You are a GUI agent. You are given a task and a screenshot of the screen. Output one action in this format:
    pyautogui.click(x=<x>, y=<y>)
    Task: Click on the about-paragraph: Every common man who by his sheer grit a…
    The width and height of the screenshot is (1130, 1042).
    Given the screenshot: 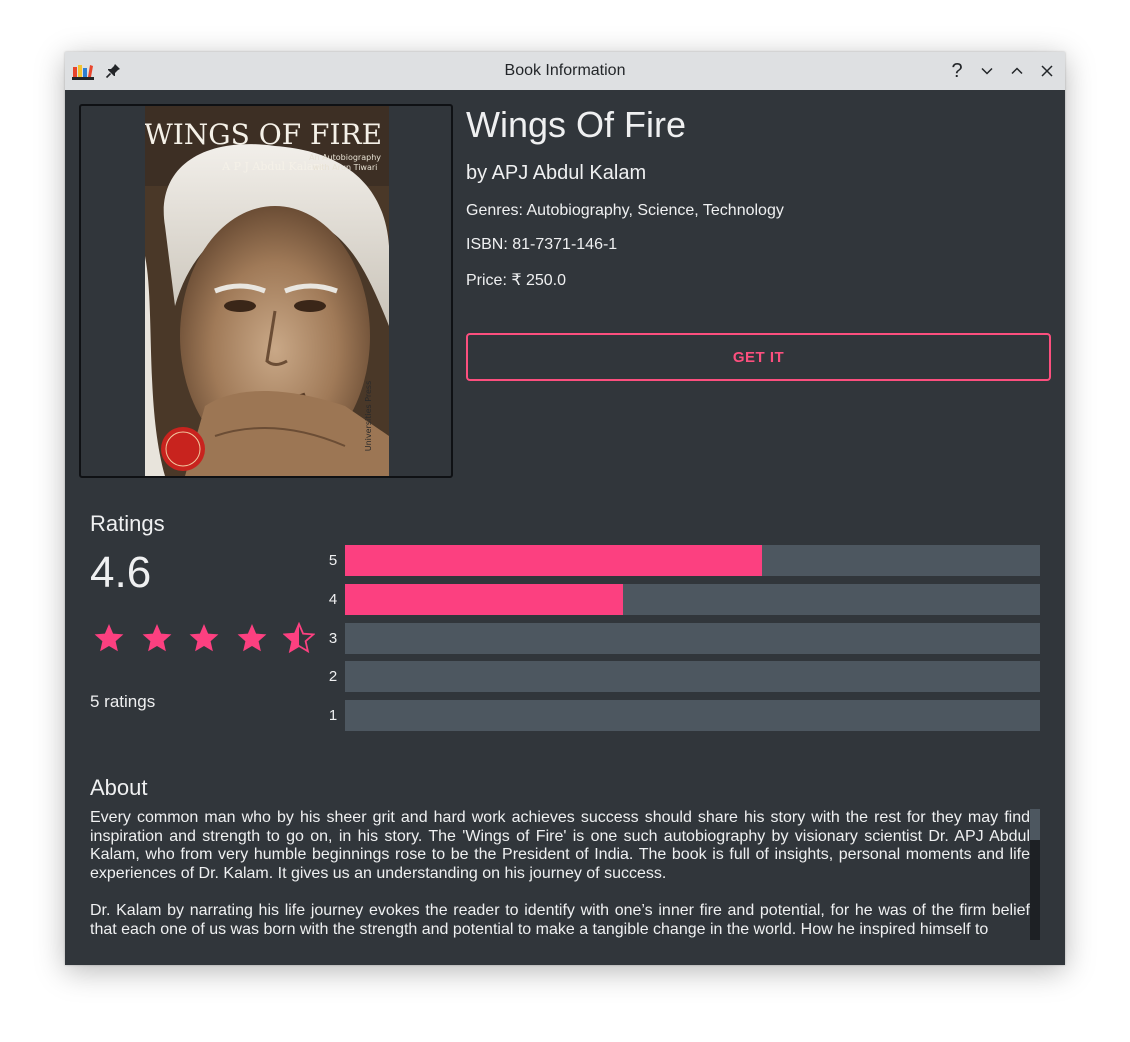 What is the action you would take?
    pyautogui.click(x=560, y=846)
    